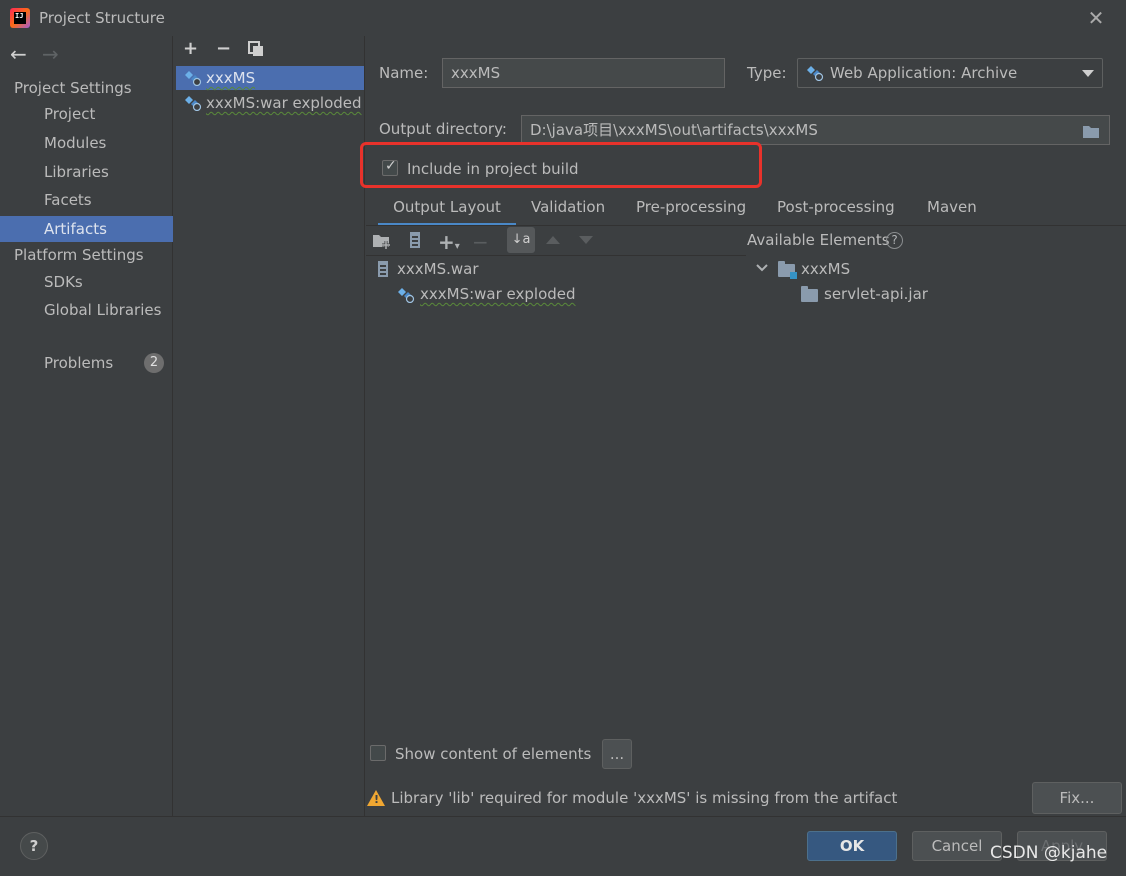 The width and height of the screenshot is (1126, 876). Describe the element at coordinates (1096, 18) in the screenshot. I see `close-icon: ✕` at that location.